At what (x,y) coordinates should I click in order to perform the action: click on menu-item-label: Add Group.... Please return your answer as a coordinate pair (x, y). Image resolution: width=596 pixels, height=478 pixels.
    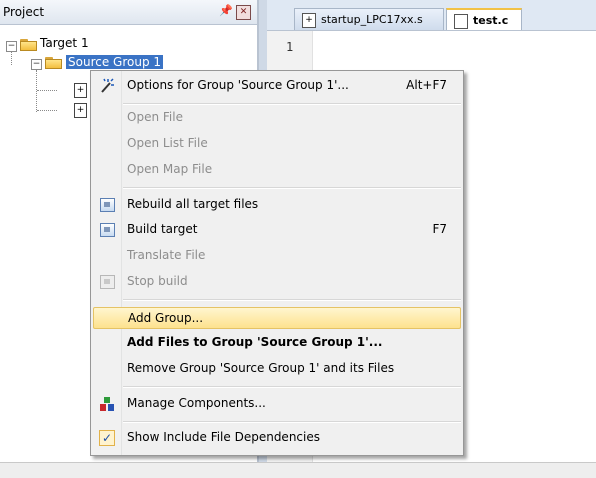
    Looking at the image, I should click on (166, 318).